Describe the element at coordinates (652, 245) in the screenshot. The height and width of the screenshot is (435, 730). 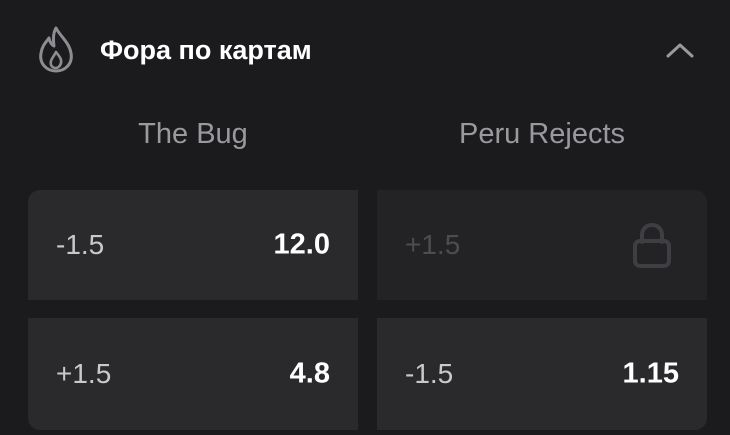
I see `lock-icon` at that location.